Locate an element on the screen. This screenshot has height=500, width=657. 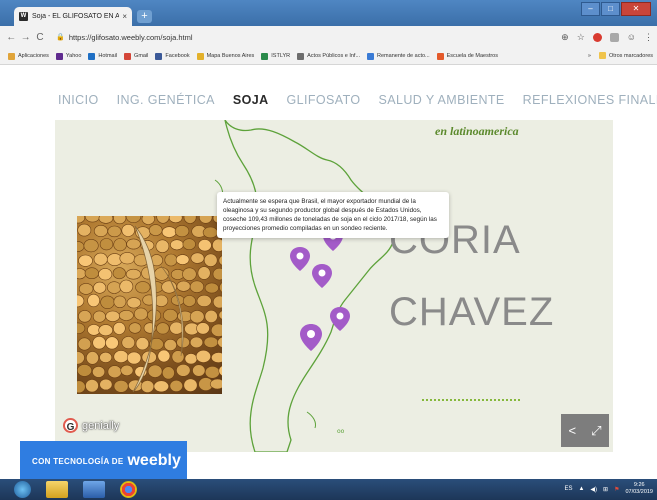
weebly-prefix: CON TECNOLOGÍA DE is located at coordinates (78, 461).